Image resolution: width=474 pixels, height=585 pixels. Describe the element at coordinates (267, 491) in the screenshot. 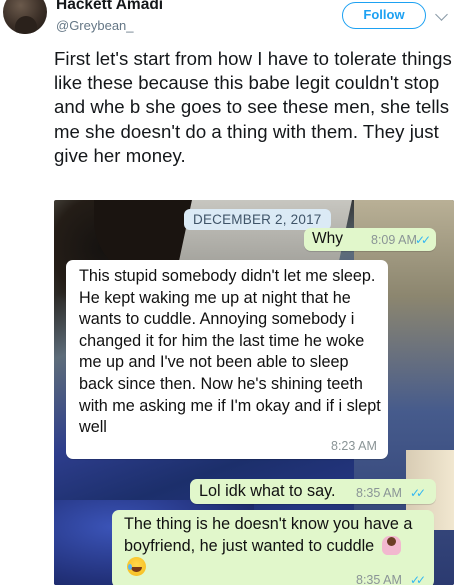

I see `message-text: Lol idk what to say.` at that location.